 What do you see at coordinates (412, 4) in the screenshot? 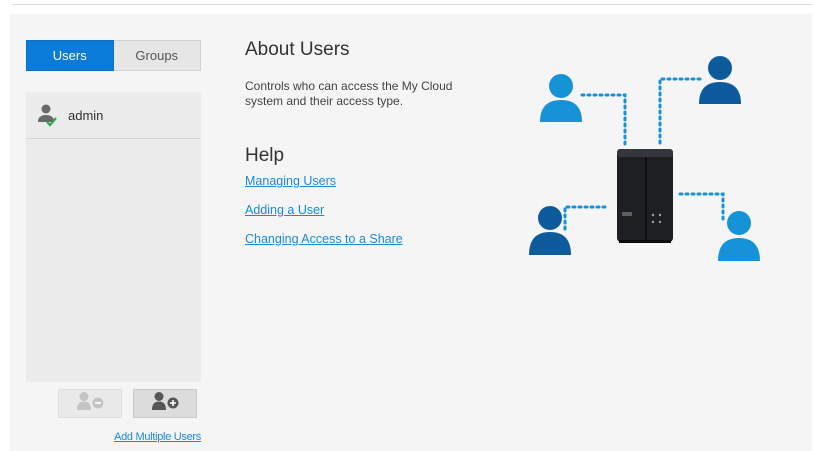
I see `top-divider` at bounding box center [412, 4].